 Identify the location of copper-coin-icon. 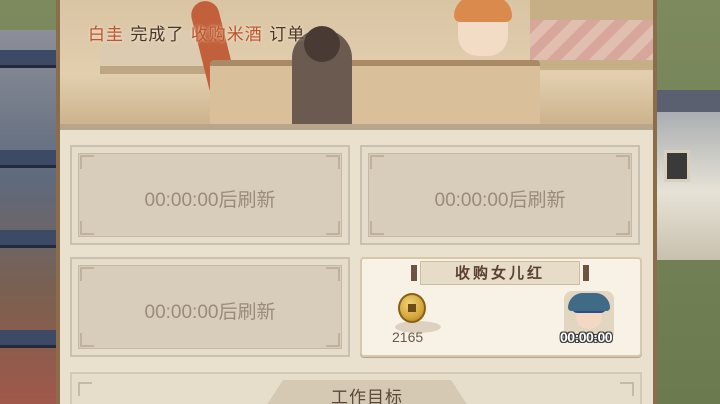
(412, 308).